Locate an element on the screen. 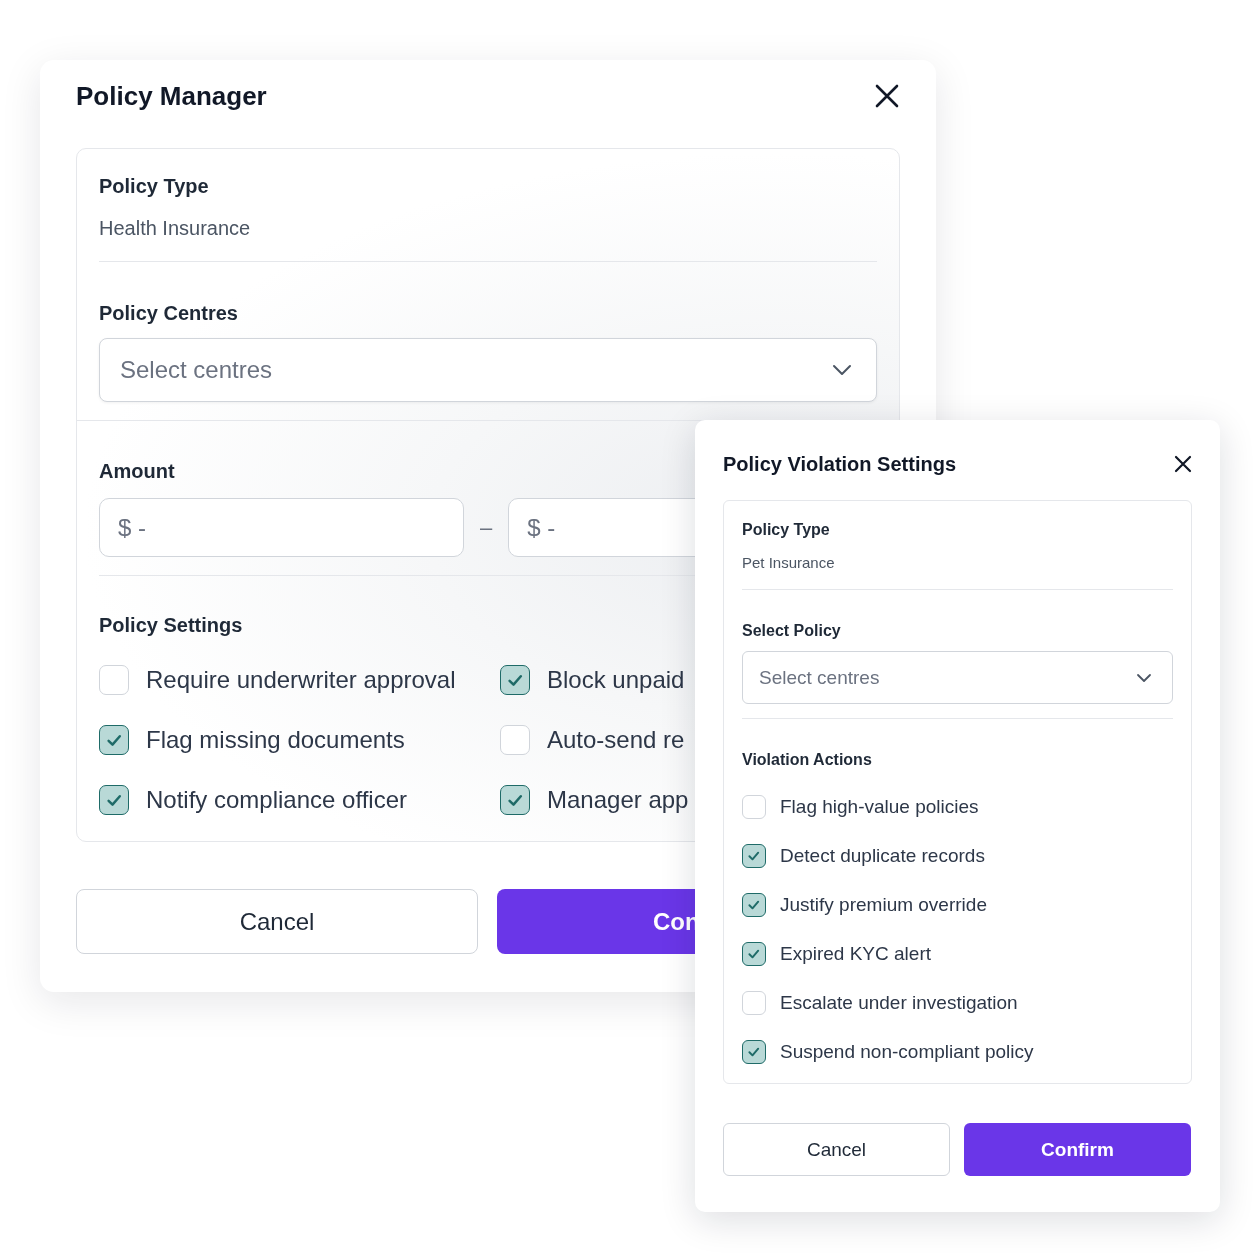  modal-title: Policy Manager is located at coordinates (171, 96).